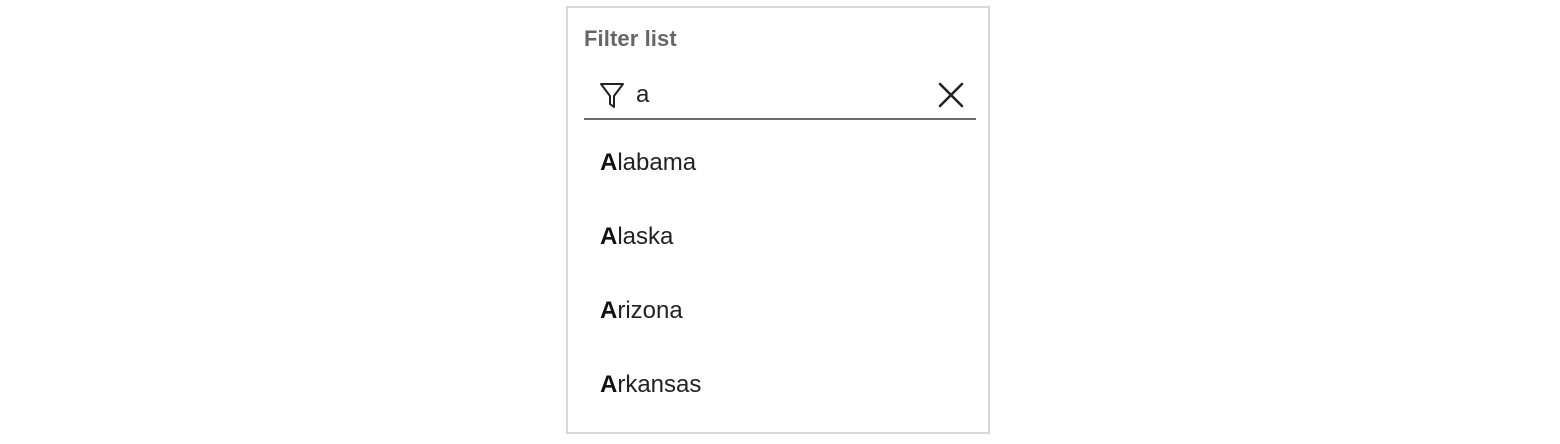 Image resolution: width=1560 pixels, height=444 pixels. I want to click on list-item-rest: rkansas, so click(659, 384).